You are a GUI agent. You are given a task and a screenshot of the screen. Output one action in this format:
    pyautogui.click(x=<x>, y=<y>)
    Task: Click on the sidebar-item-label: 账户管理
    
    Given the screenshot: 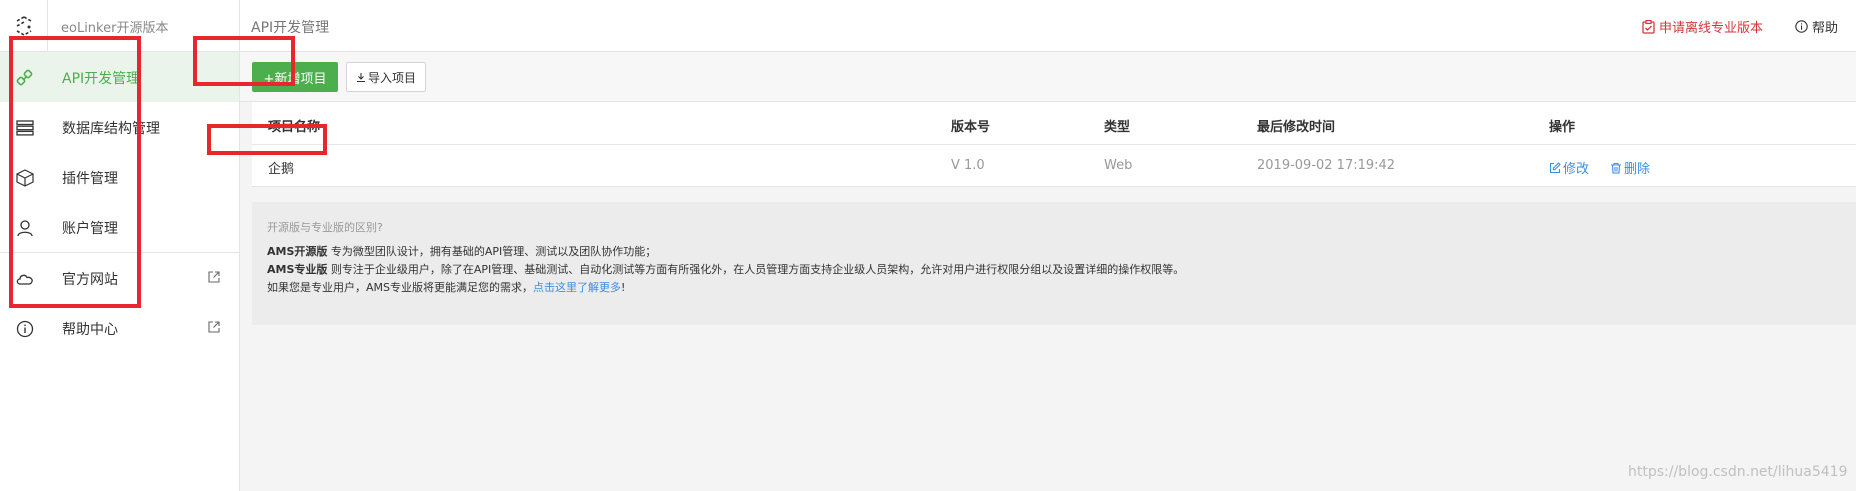 What is the action you would take?
    pyautogui.click(x=90, y=229)
    